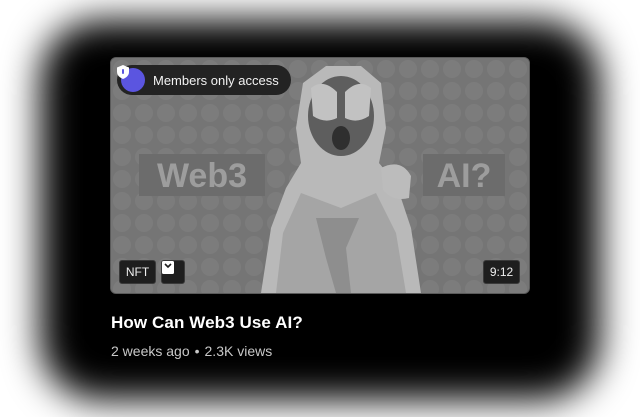 The height and width of the screenshot is (417, 640). What do you see at coordinates (238, 351) in the screenshot?
I see `video-views: 2.3K views` at bounding box center [238, 351].